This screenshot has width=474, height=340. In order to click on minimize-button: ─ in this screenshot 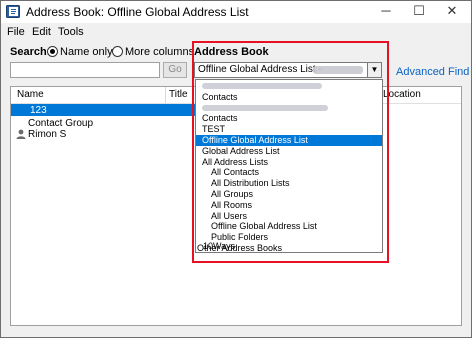, I will do `click(386, 11)`.